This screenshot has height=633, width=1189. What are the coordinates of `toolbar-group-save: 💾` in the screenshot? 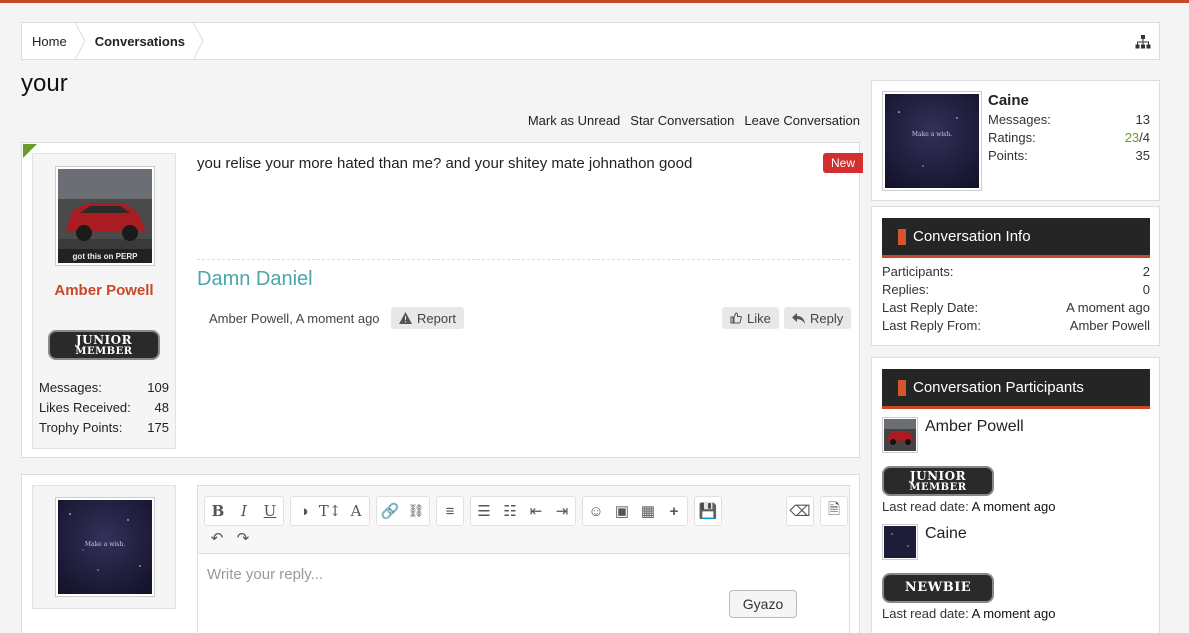 It's located at (708, 511).